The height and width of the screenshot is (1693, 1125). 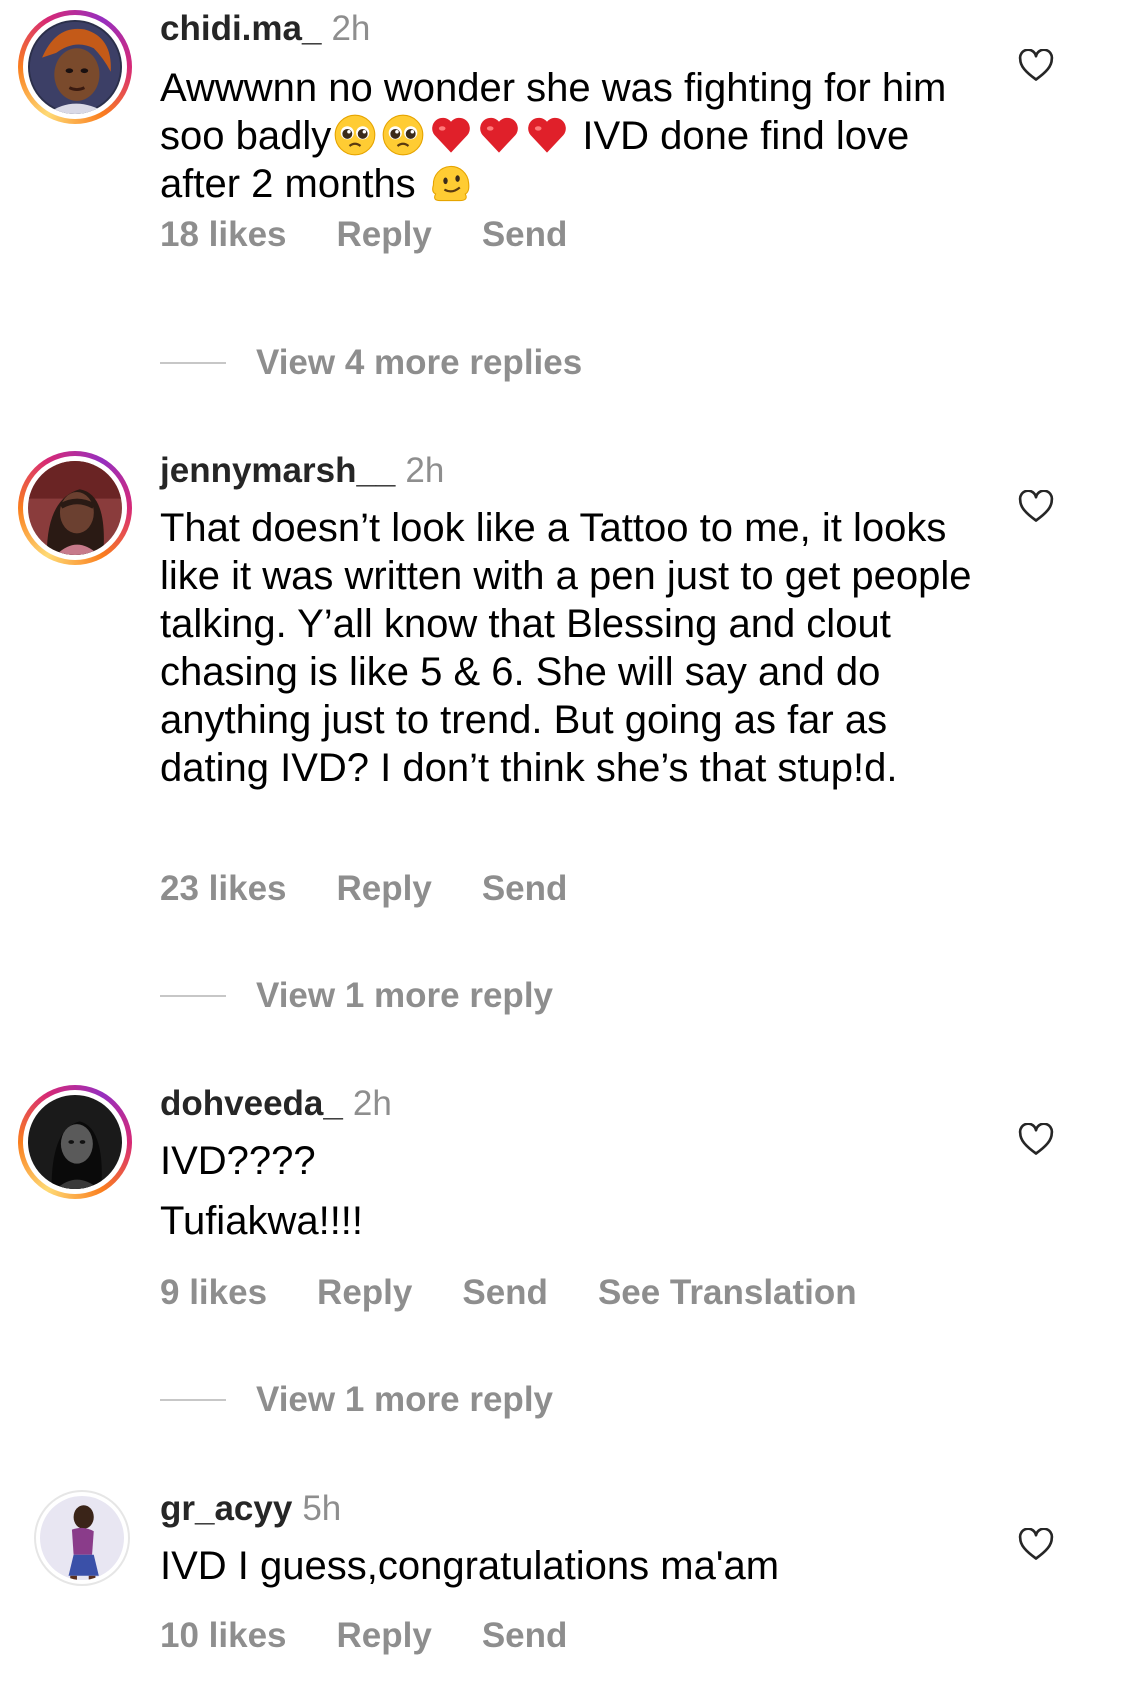 What do you see at coordinates (223, 888) in the screenshot?
I see `likes-count: 23 likes` at bounding box center [223, 888].